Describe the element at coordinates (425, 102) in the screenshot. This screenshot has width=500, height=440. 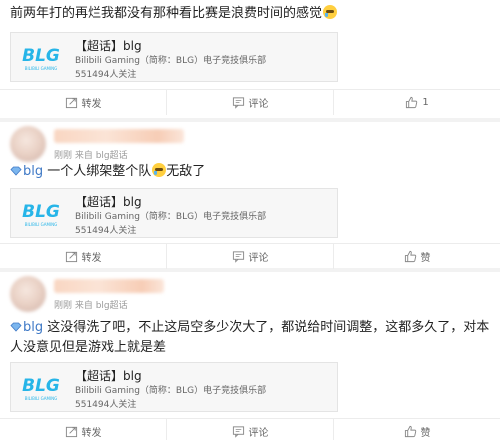
I see `like-count: 1` at that location.